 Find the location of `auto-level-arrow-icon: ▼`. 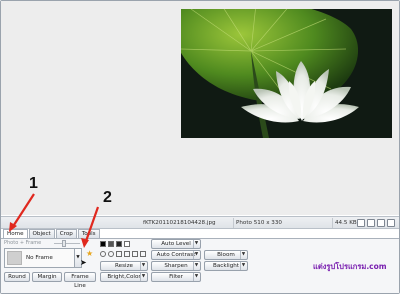

auto-level-arrow-icon: ▼ is located at coordinates (196, 244).